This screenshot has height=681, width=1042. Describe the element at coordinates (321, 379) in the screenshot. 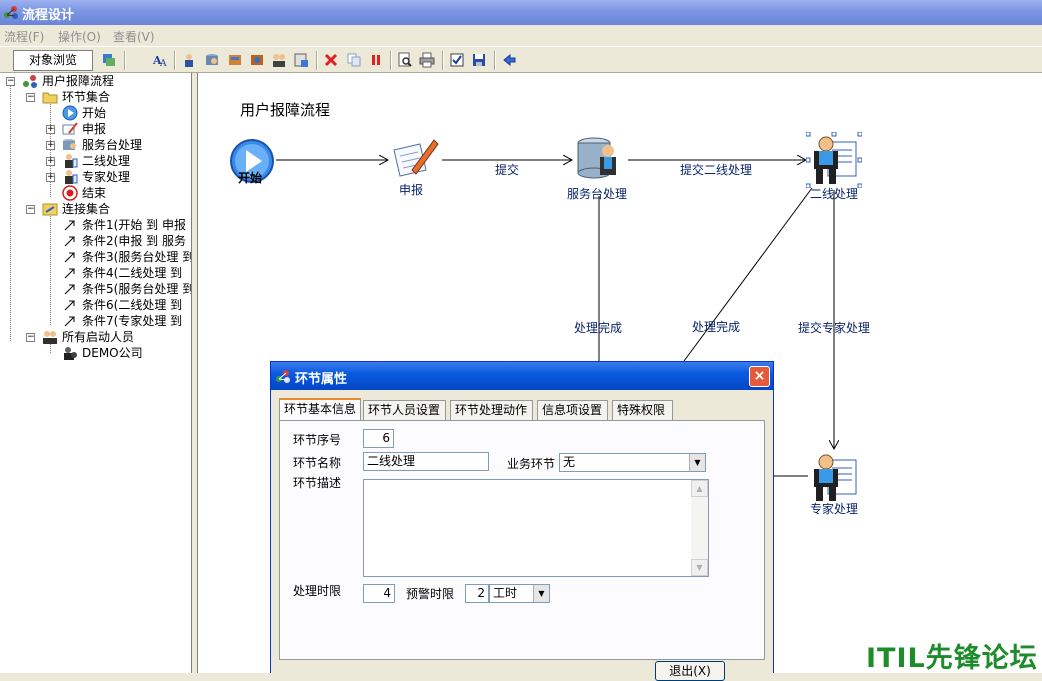

I see `dialog-title: 环节属性` at that location.